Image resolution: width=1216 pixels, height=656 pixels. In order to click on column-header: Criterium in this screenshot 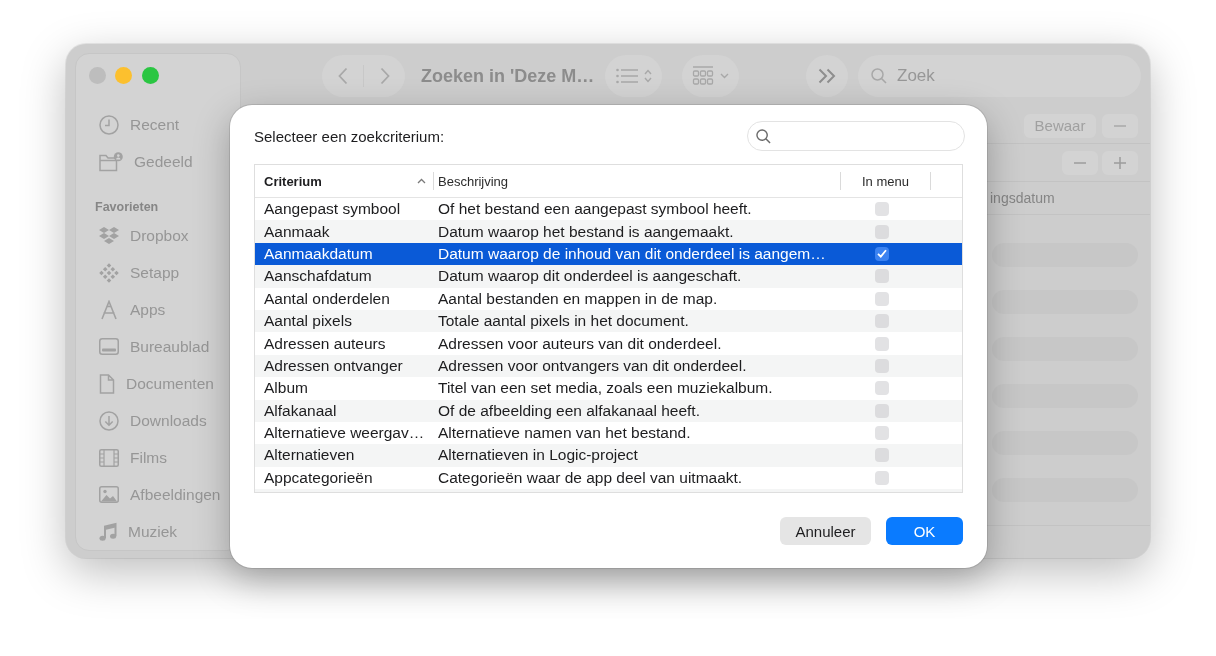, I will do `click(344, 181)`.